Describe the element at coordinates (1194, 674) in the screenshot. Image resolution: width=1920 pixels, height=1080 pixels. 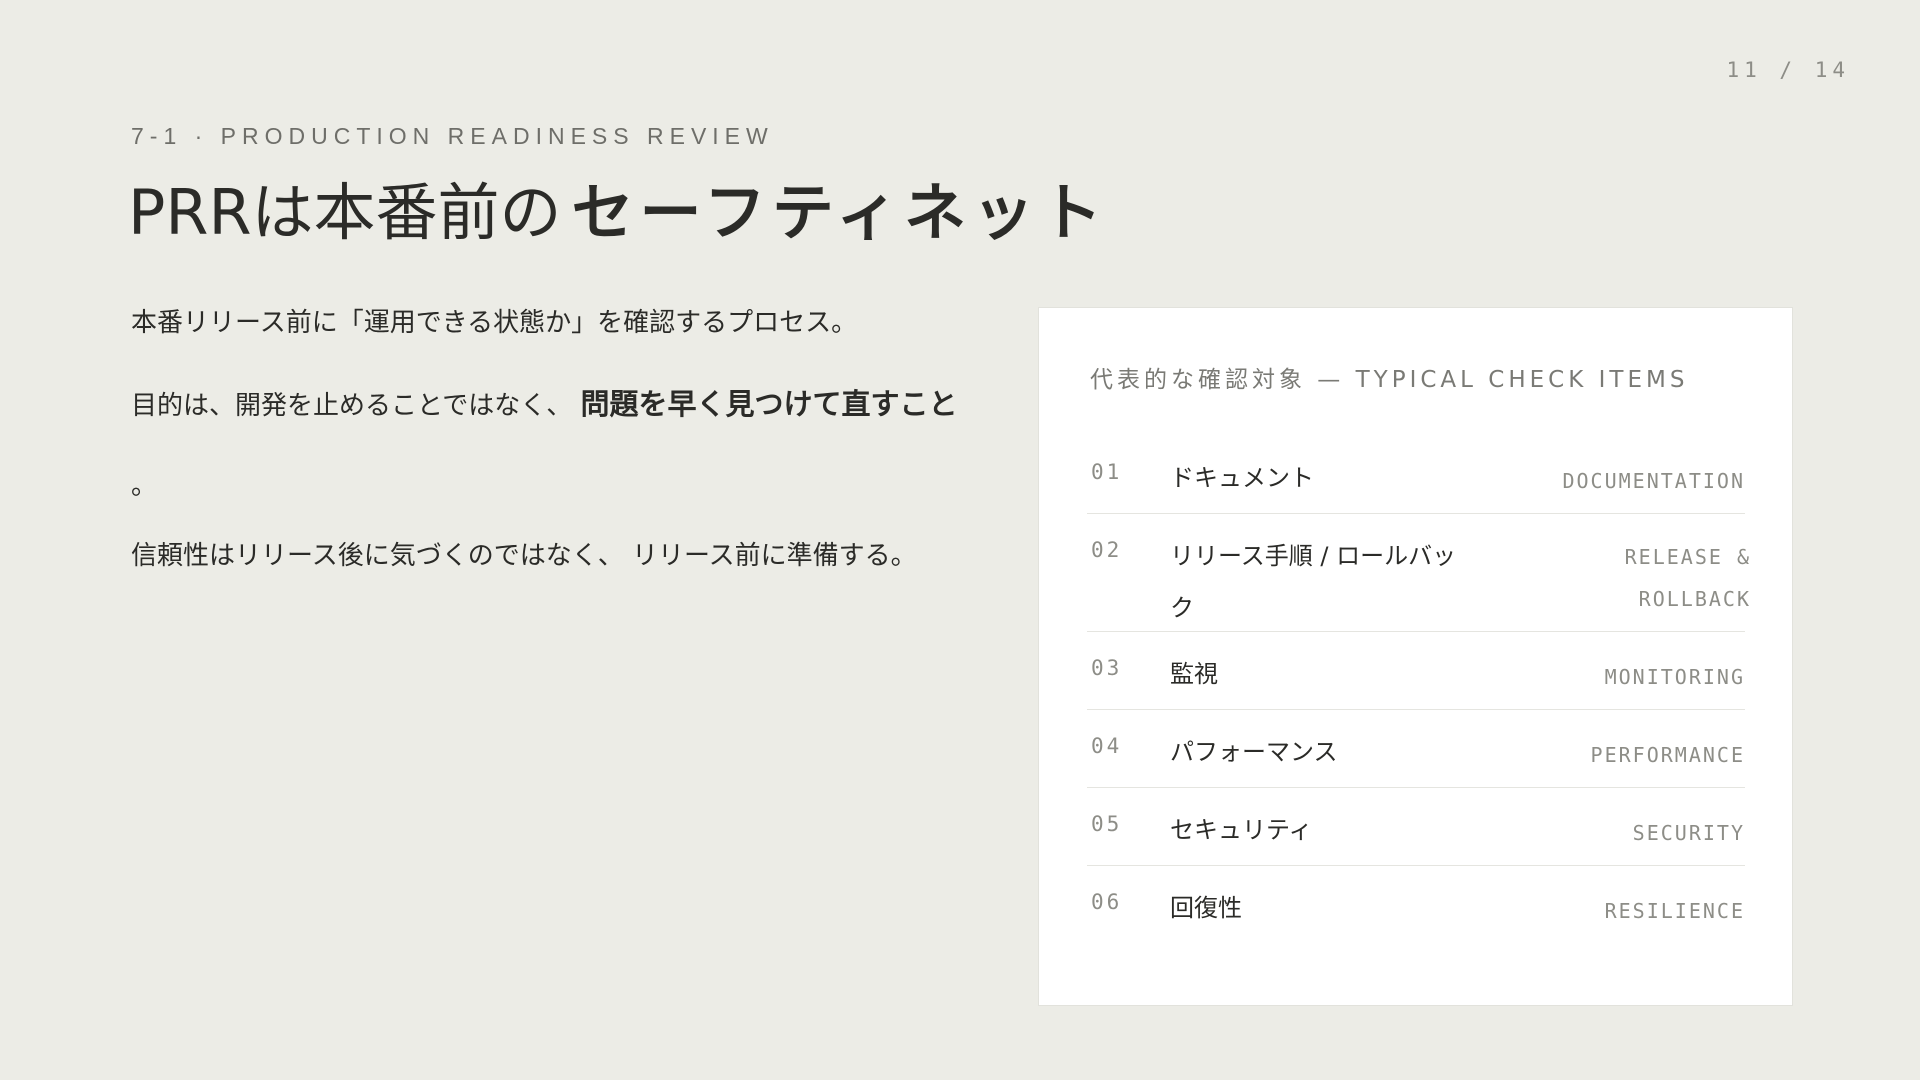
I see `item-label-jp: 監視` at that location.